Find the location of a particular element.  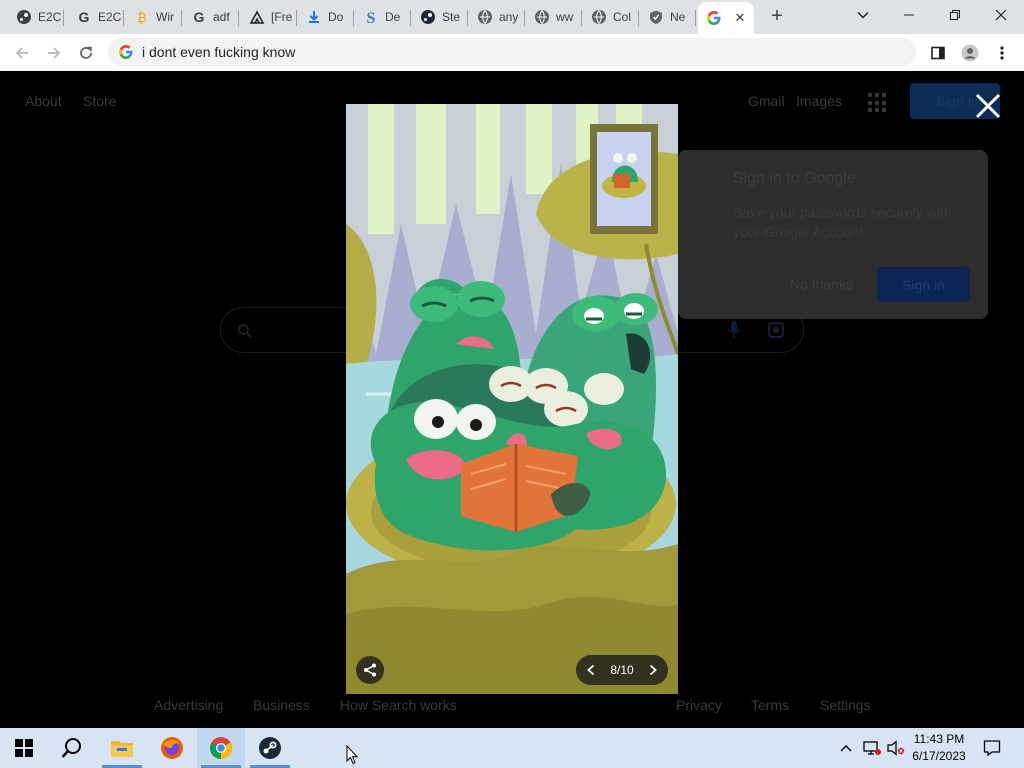

firefox-taskbar-button is located at coordinates (172, 748).